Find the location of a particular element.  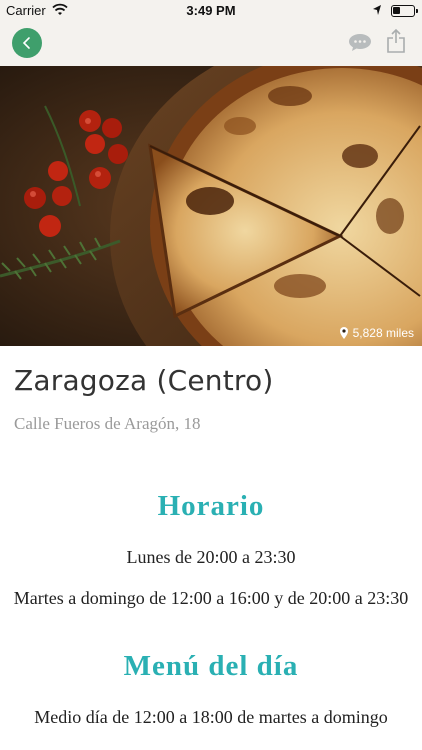

distance-badge: 5,828 miles is located at coordinates (376, 333).